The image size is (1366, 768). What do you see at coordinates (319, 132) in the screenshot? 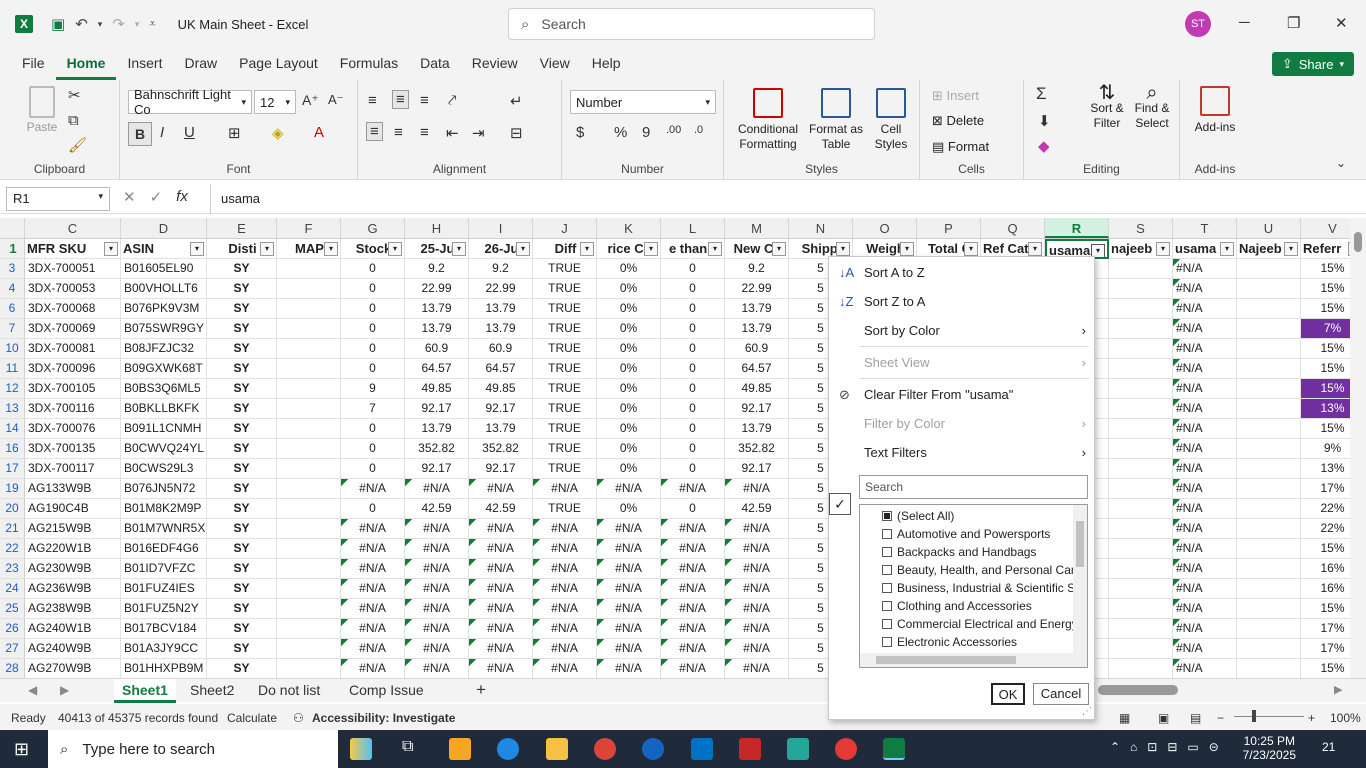
I see `font-color-icon: A` at bounding box center [319, 132].